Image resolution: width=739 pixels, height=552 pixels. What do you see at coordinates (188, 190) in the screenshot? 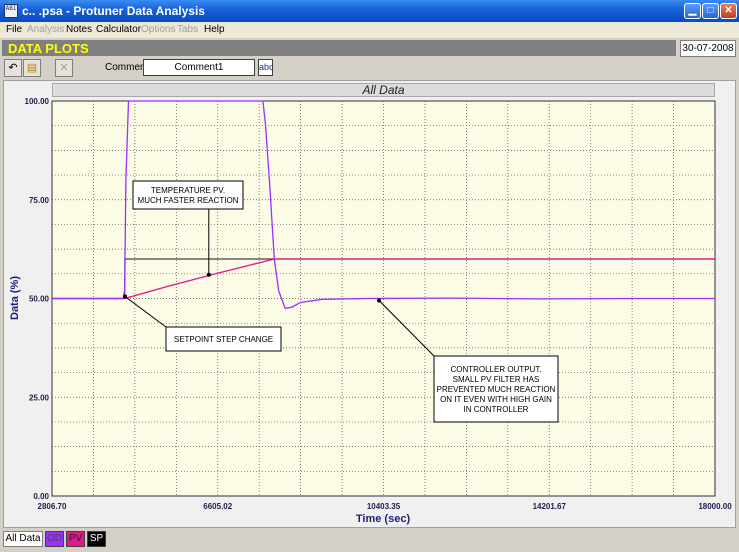
I see `annotation-text: TEMPERATURE PV.` at bounding box center [188, 190].